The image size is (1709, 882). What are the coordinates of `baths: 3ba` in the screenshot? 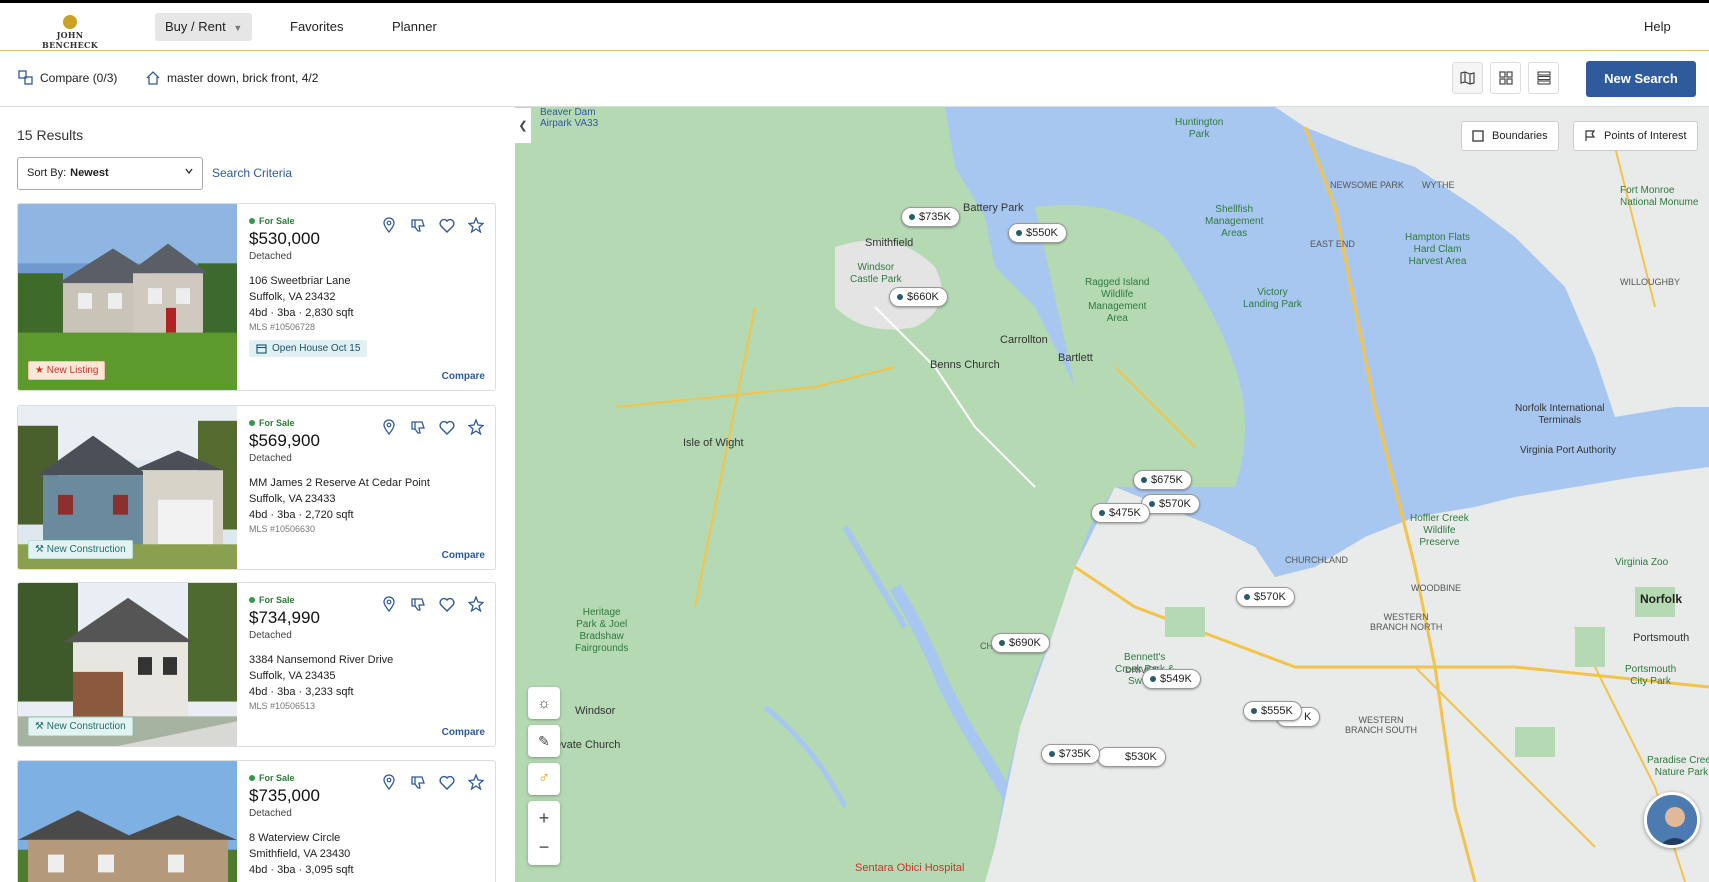 It's located at (286, 313).